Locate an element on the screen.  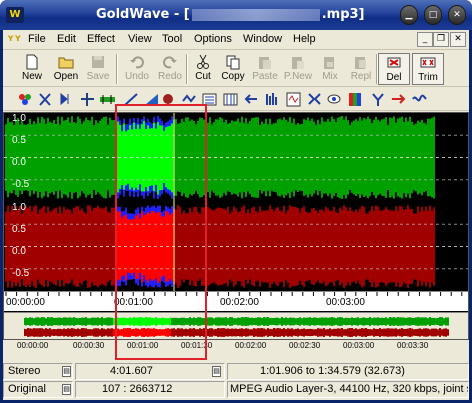
redo-button: Redo is located at coordinates (170, 69).